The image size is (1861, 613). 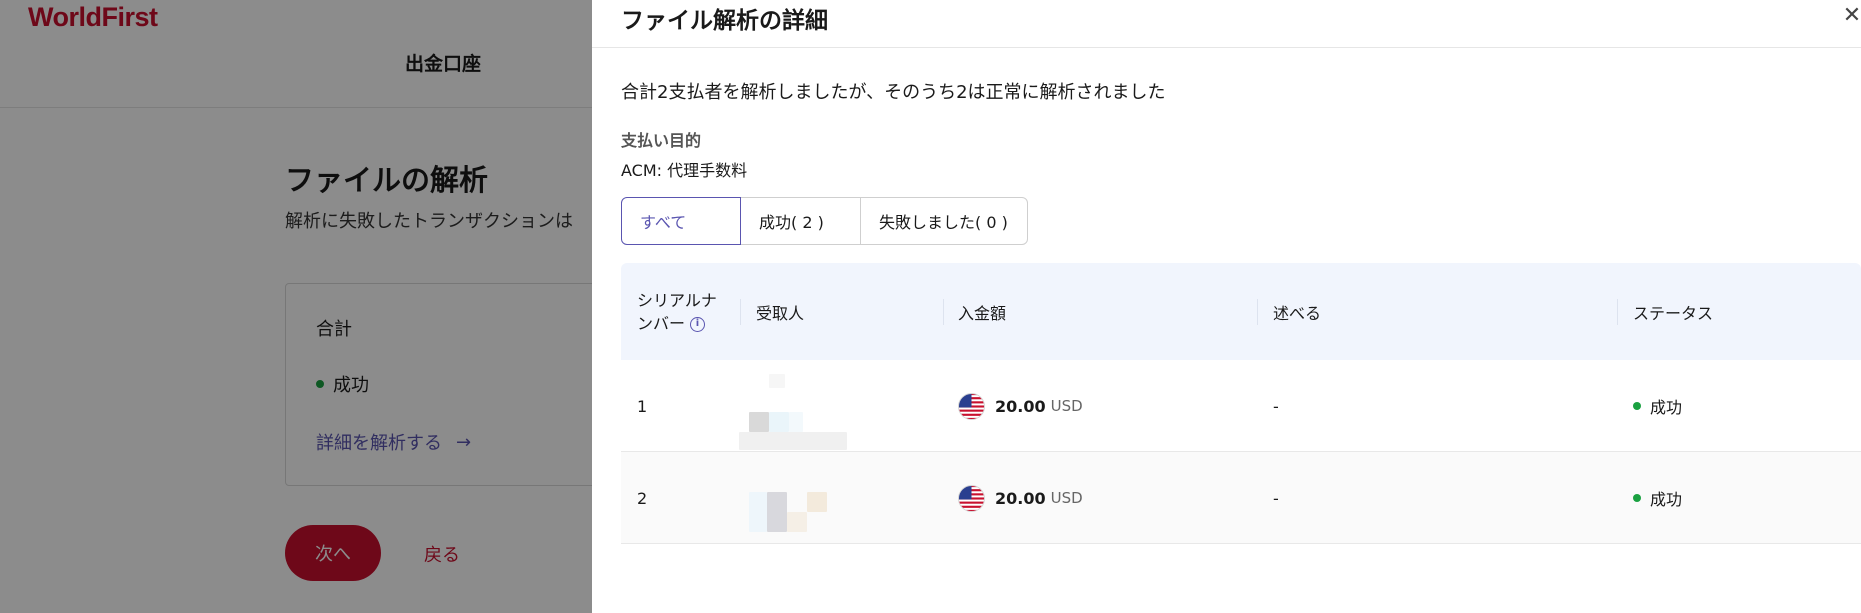 I want to click on payment-purpose-label: 支払い目的, so click(x=661, y=140).